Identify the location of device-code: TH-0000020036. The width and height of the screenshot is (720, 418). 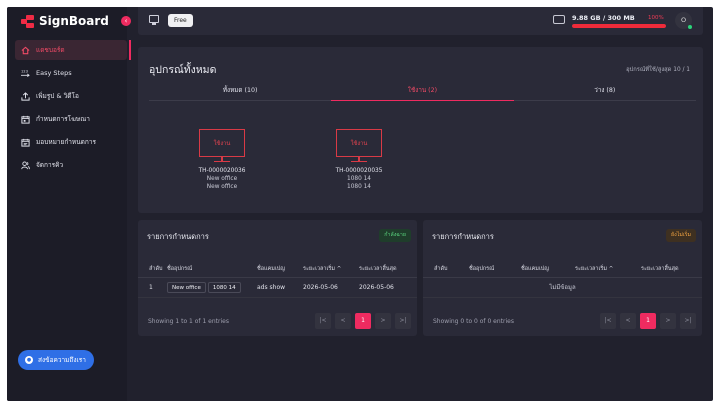
(222, 171).